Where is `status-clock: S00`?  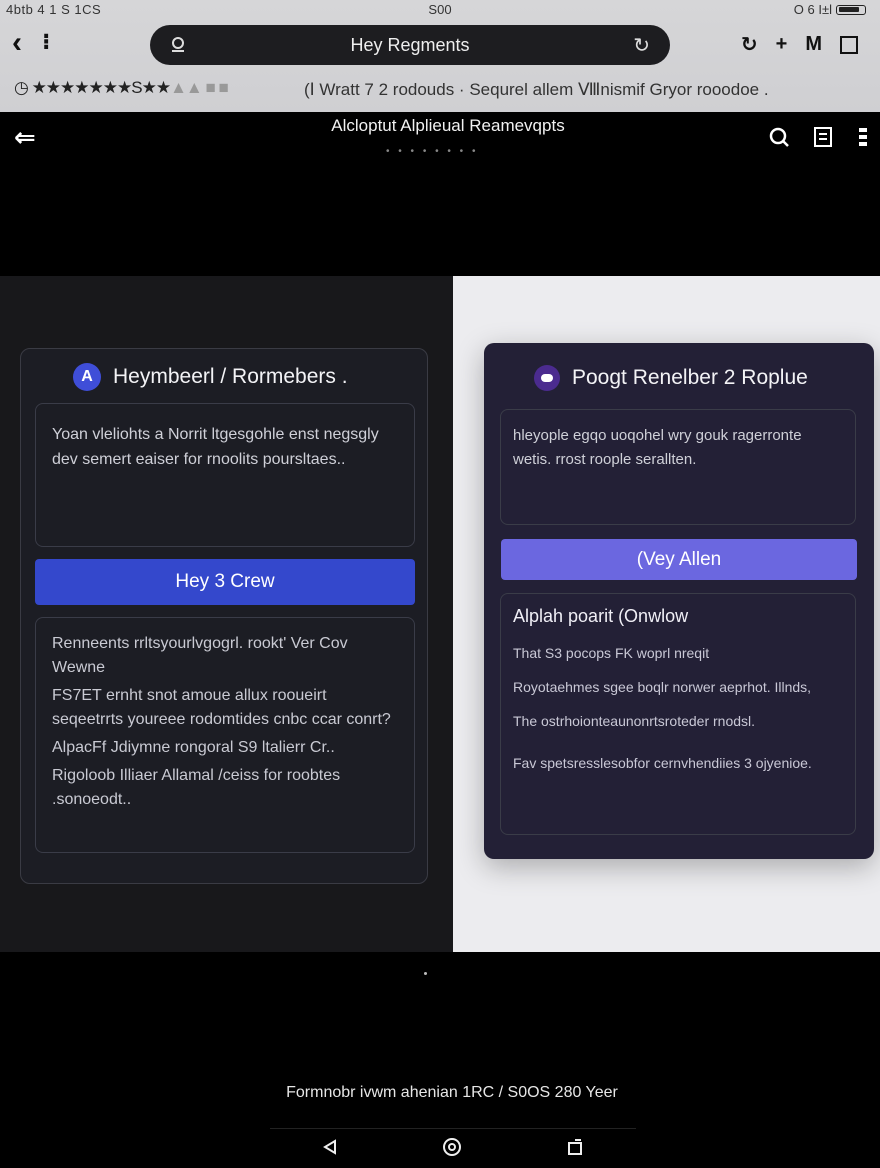 status-clock: S00 is located at coordinates (440, 9).